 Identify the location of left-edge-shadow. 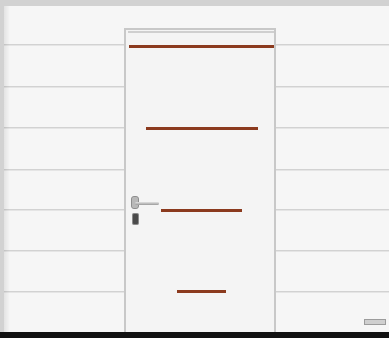
(7, 169).